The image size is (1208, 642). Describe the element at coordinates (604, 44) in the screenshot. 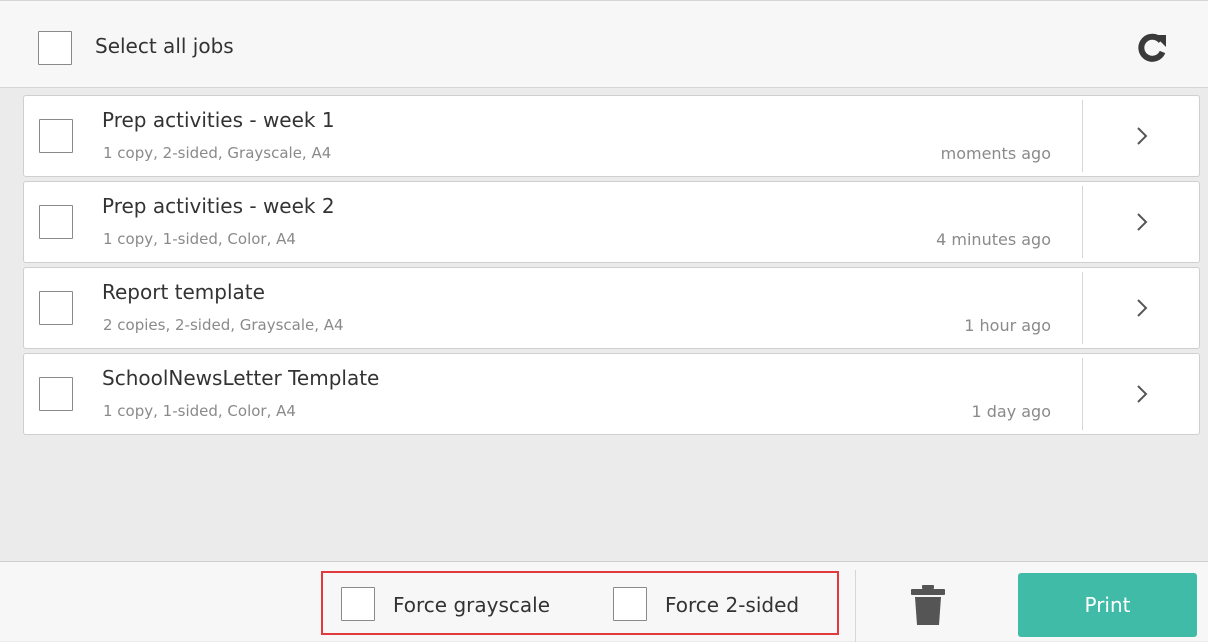

I see `header-bar: Select all jobs` at that location.